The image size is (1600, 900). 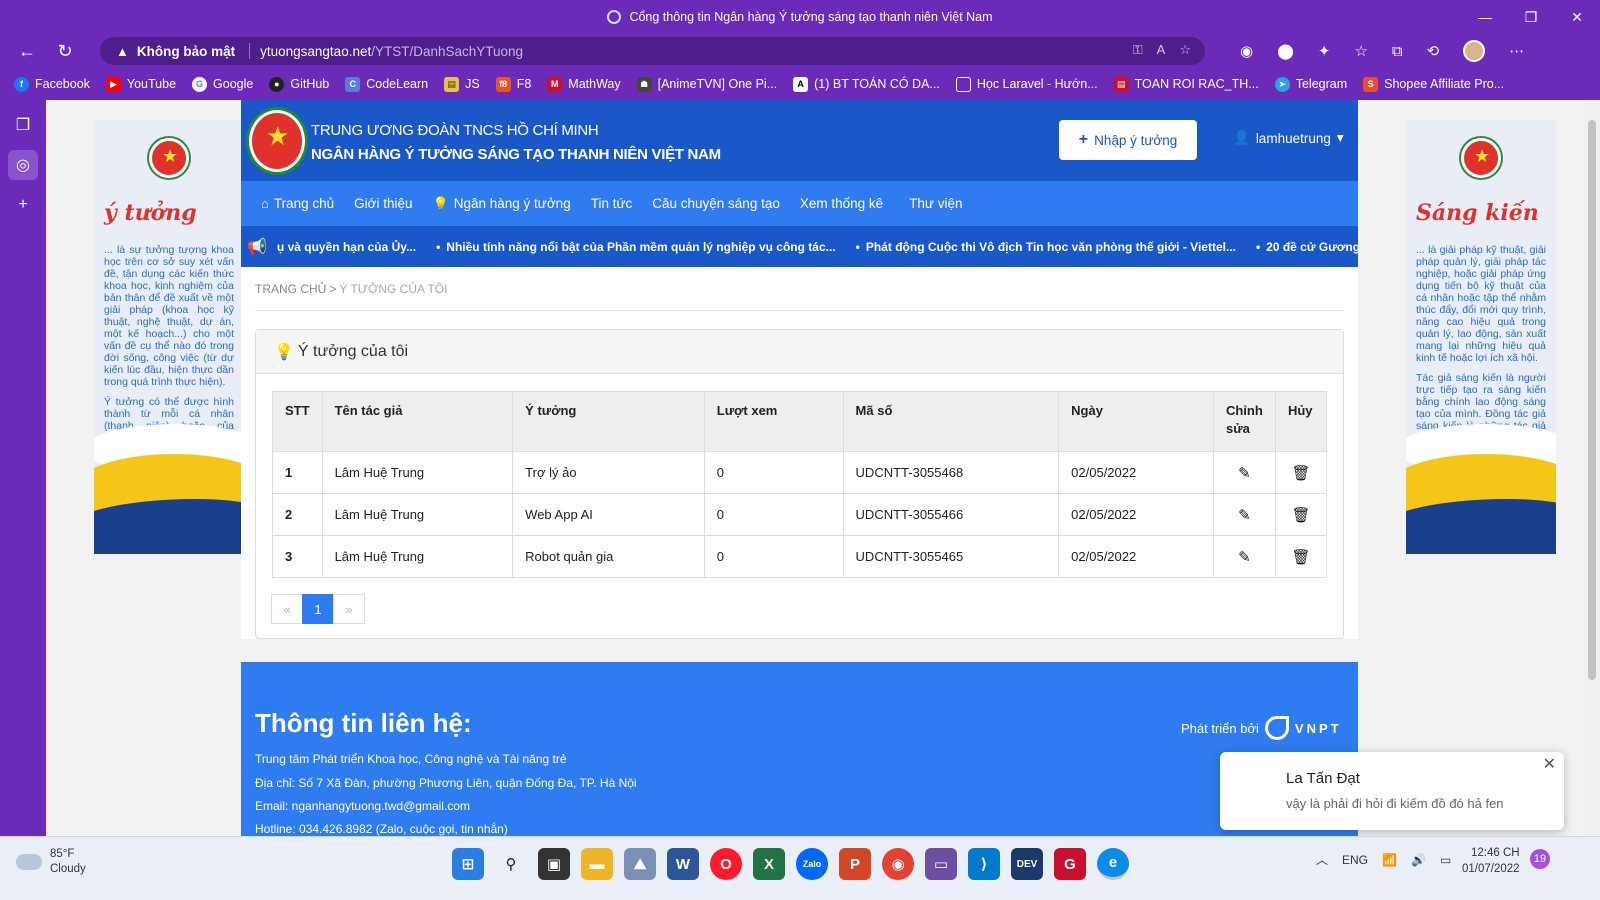 I want to click on nav-home: ⌂ Trang chủ, so click(x=297, y=203).